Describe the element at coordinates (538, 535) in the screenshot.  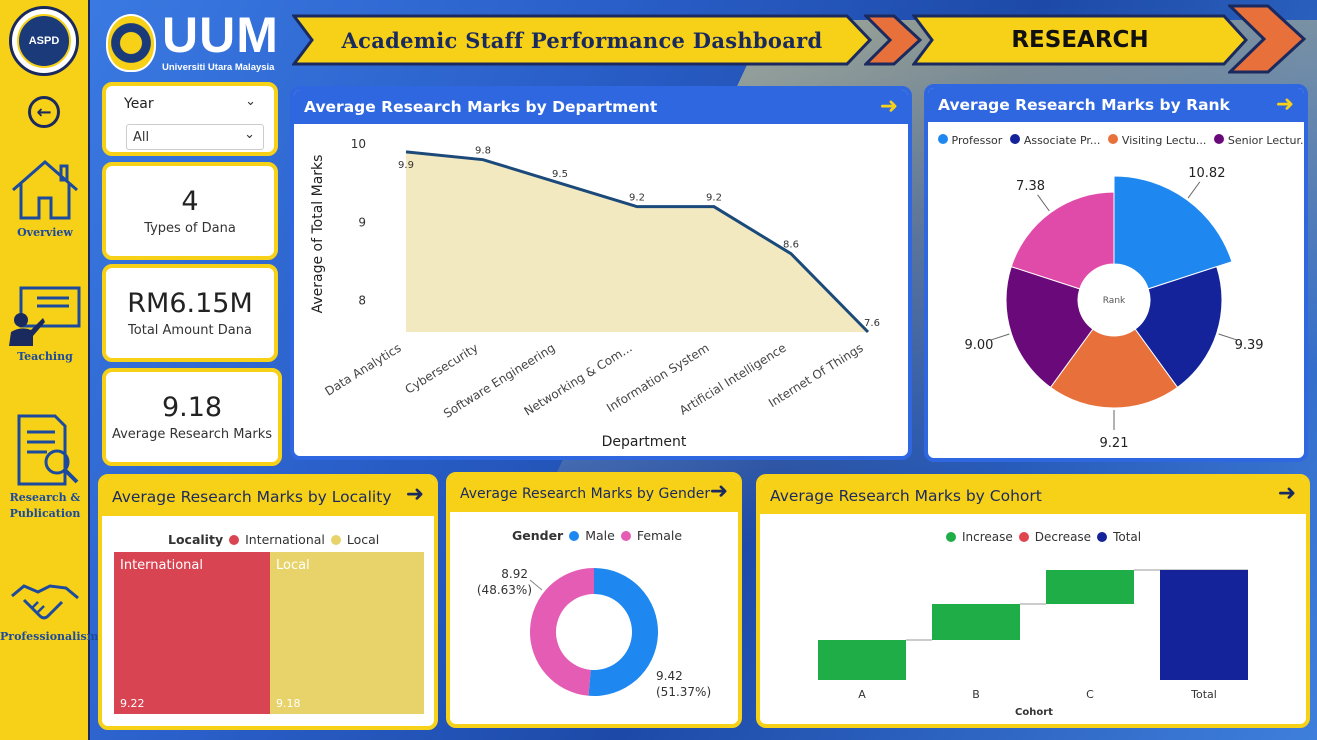
I see `legend-title: Gender` at that location.